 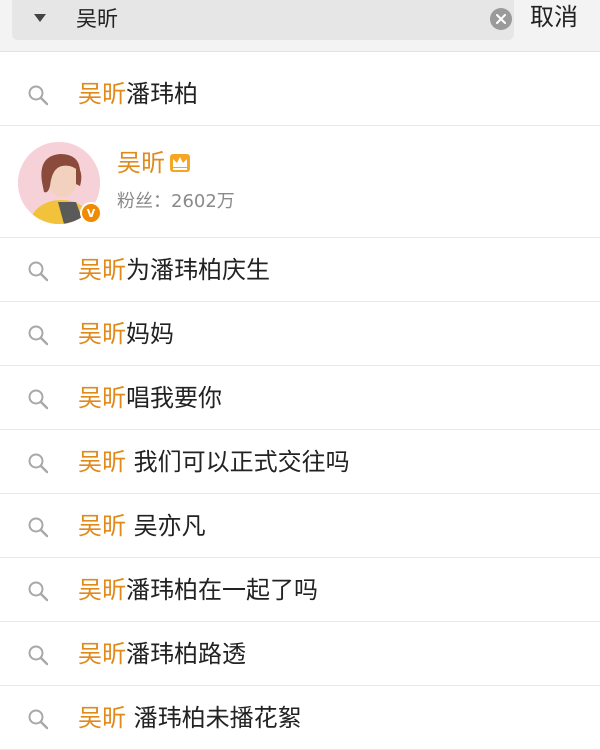 I want to click on suggestion-text: 吴昕 我们可以正式交往吗, so click(x=214, y=462).